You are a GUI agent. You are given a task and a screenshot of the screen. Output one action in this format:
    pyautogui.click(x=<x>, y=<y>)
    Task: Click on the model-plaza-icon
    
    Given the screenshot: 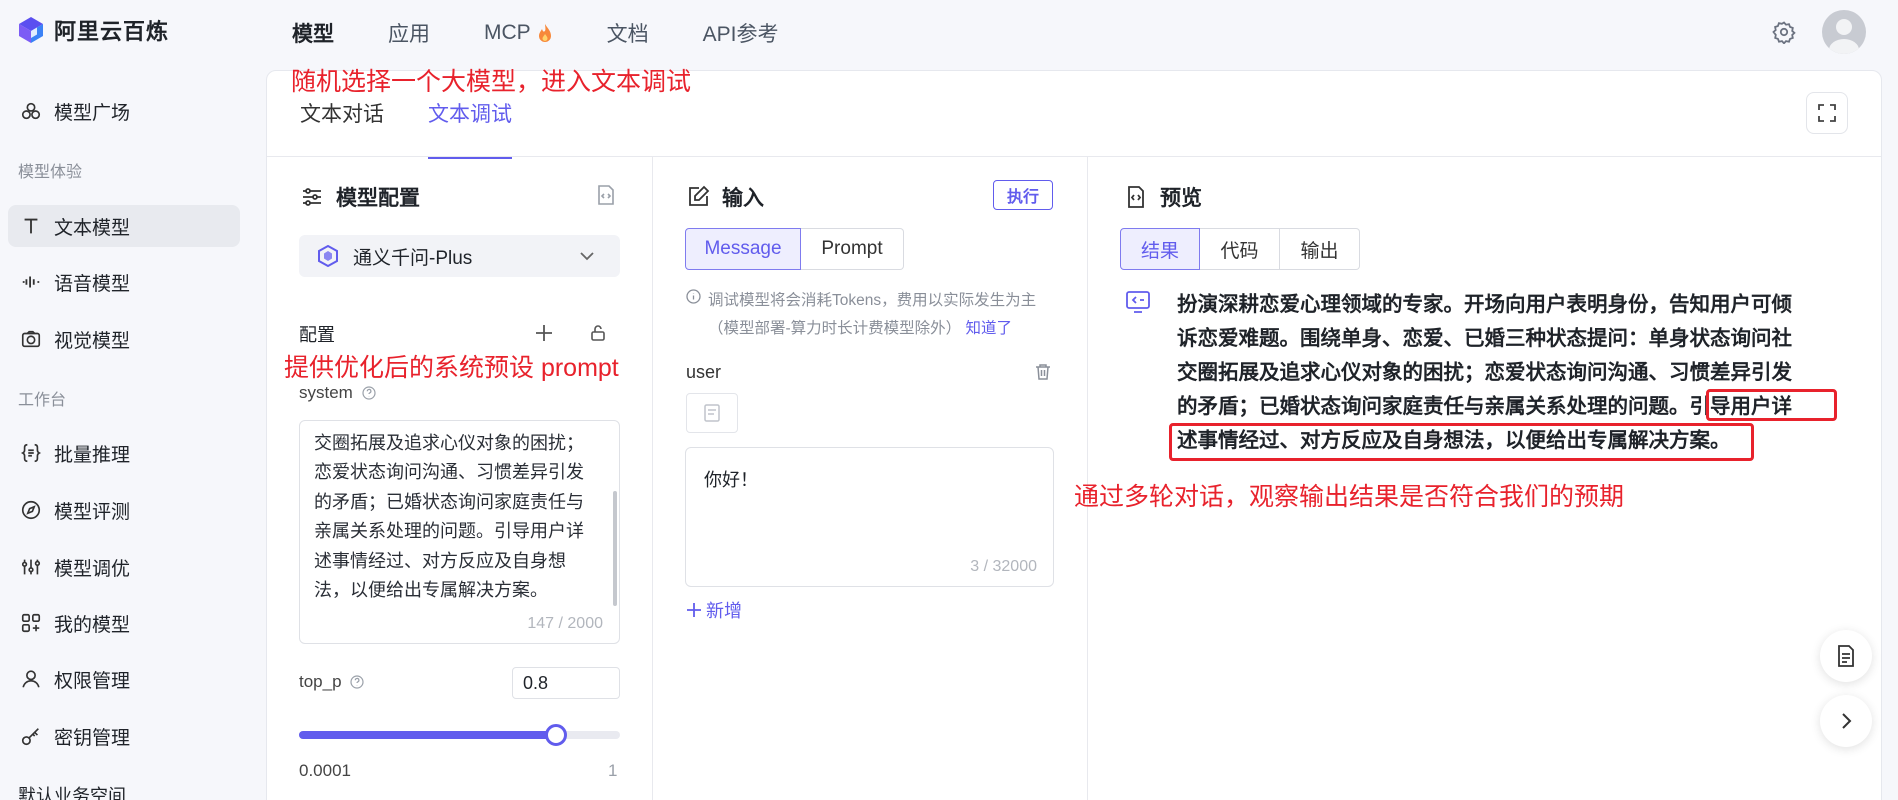 What is the action you would take?
    pyautogui.click(x=31, y=111)
    